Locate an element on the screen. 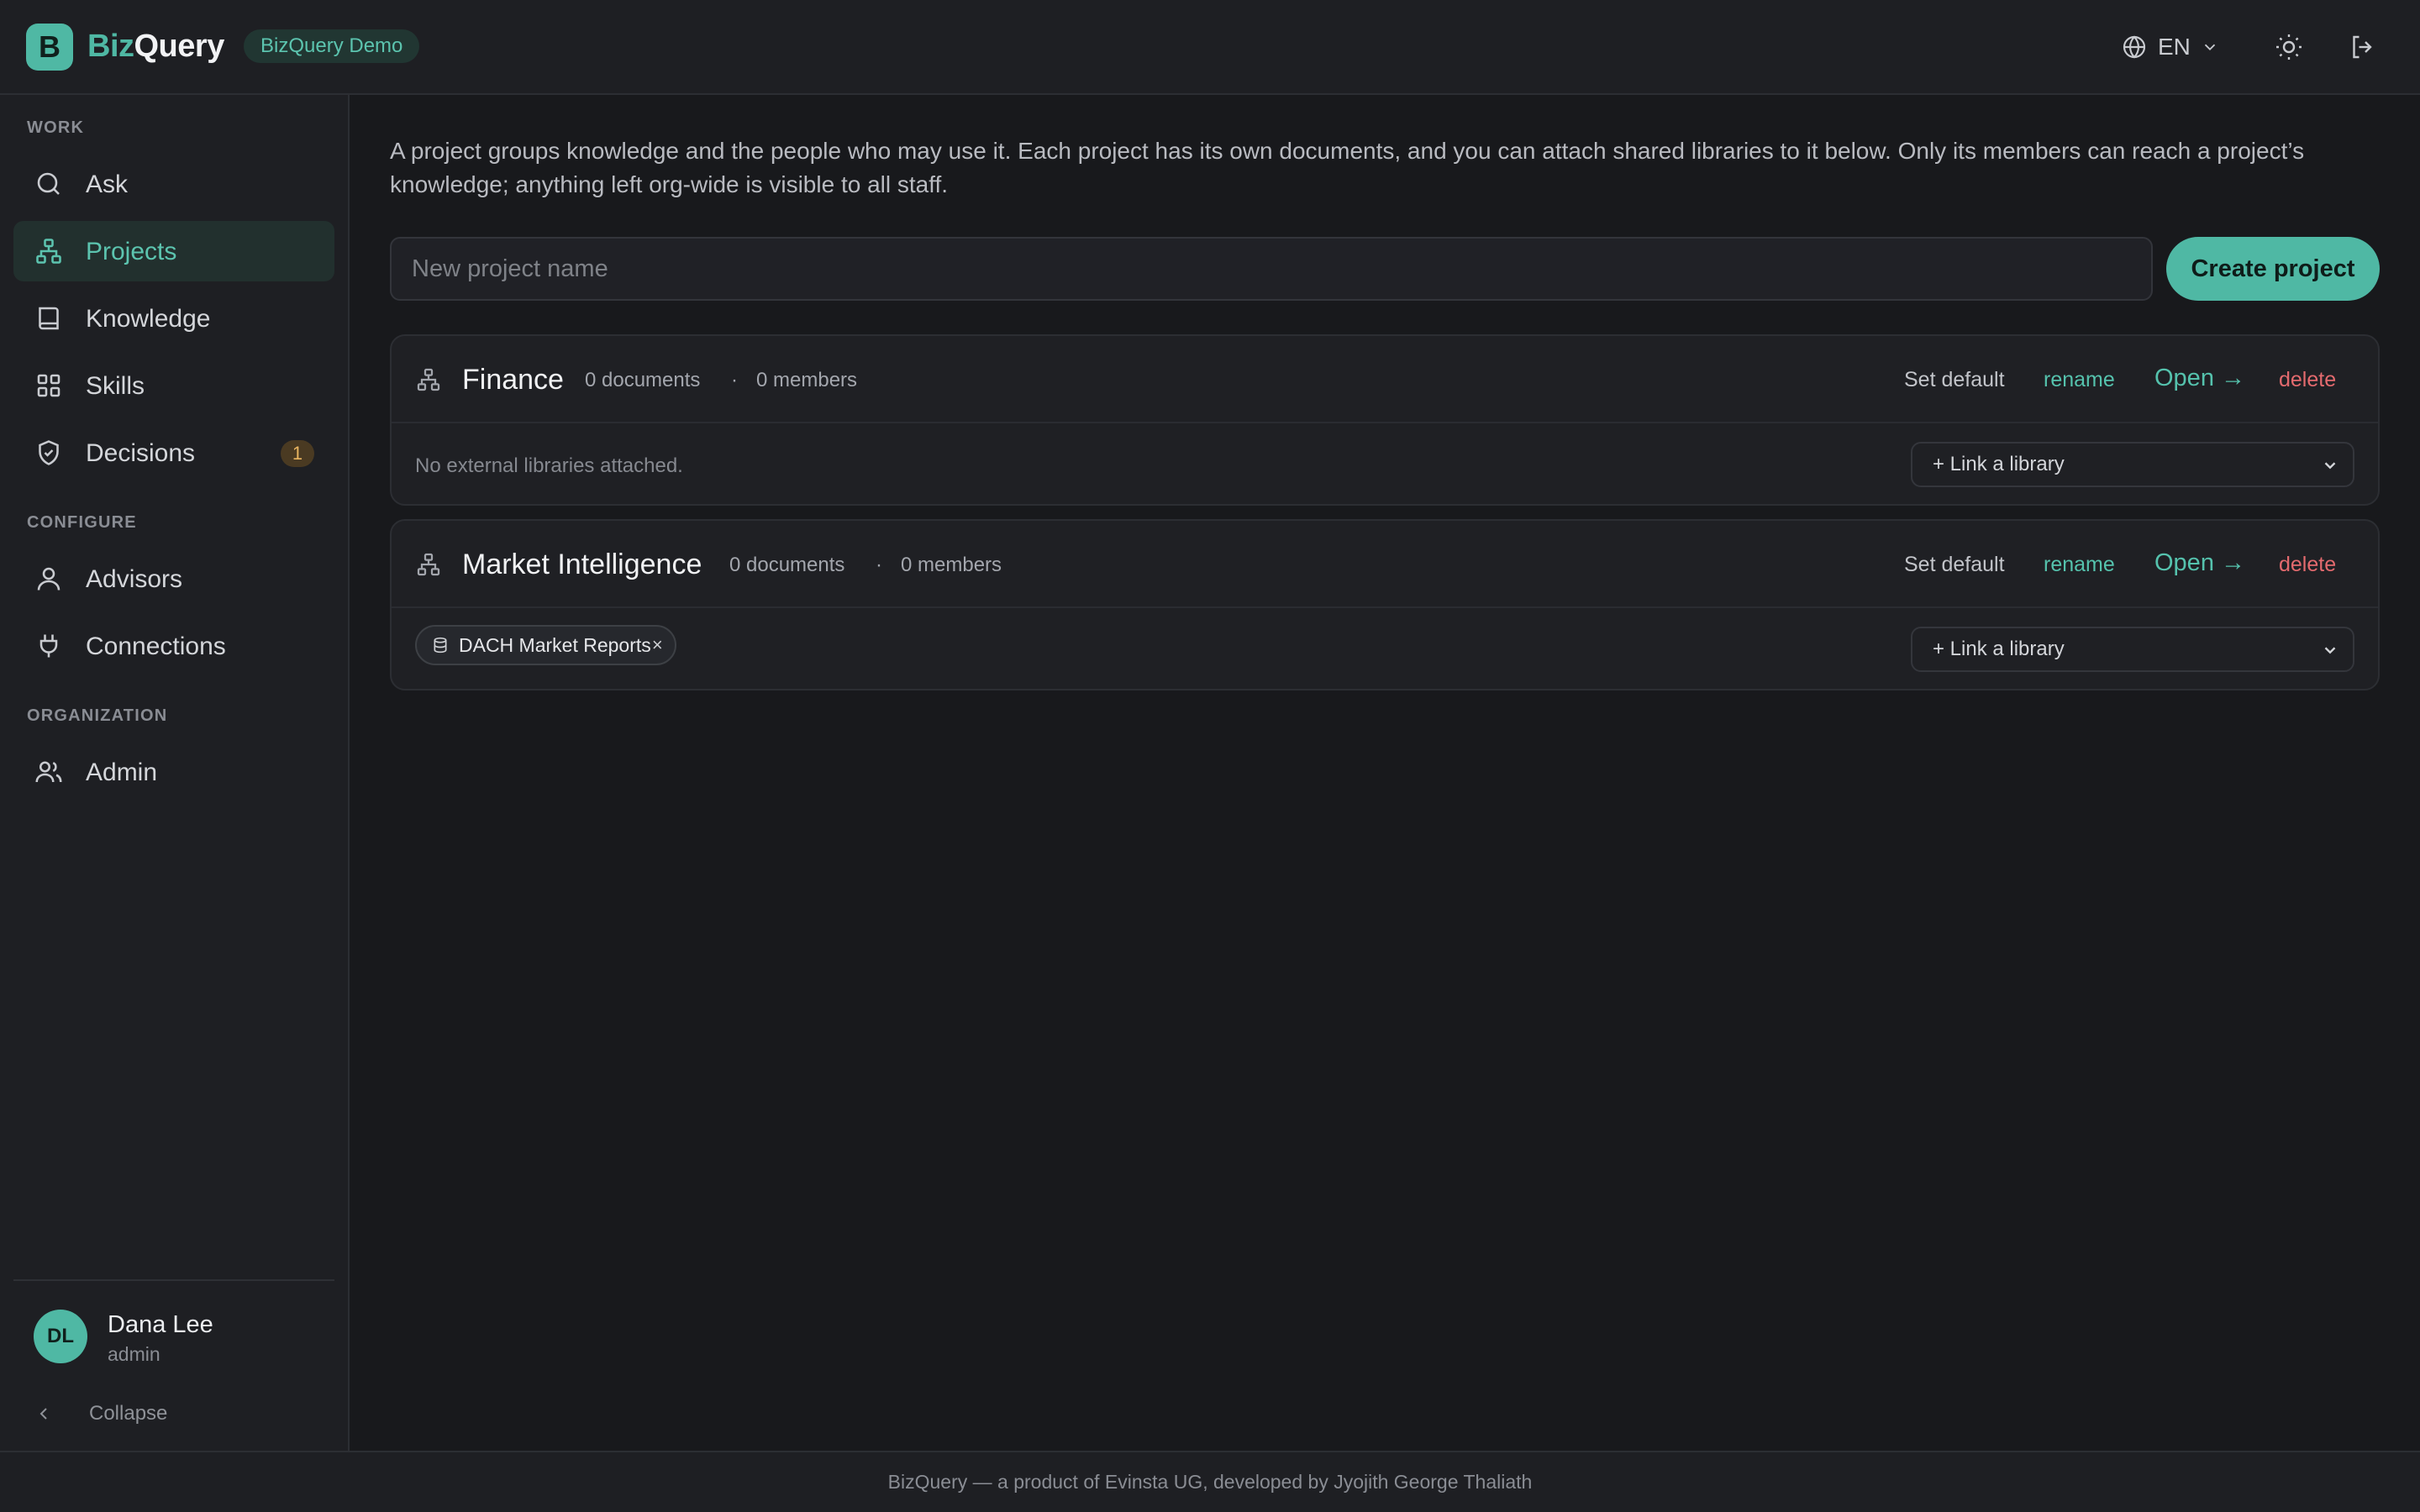  user-name: Dana Lee is located at coordinates (161, 1324).